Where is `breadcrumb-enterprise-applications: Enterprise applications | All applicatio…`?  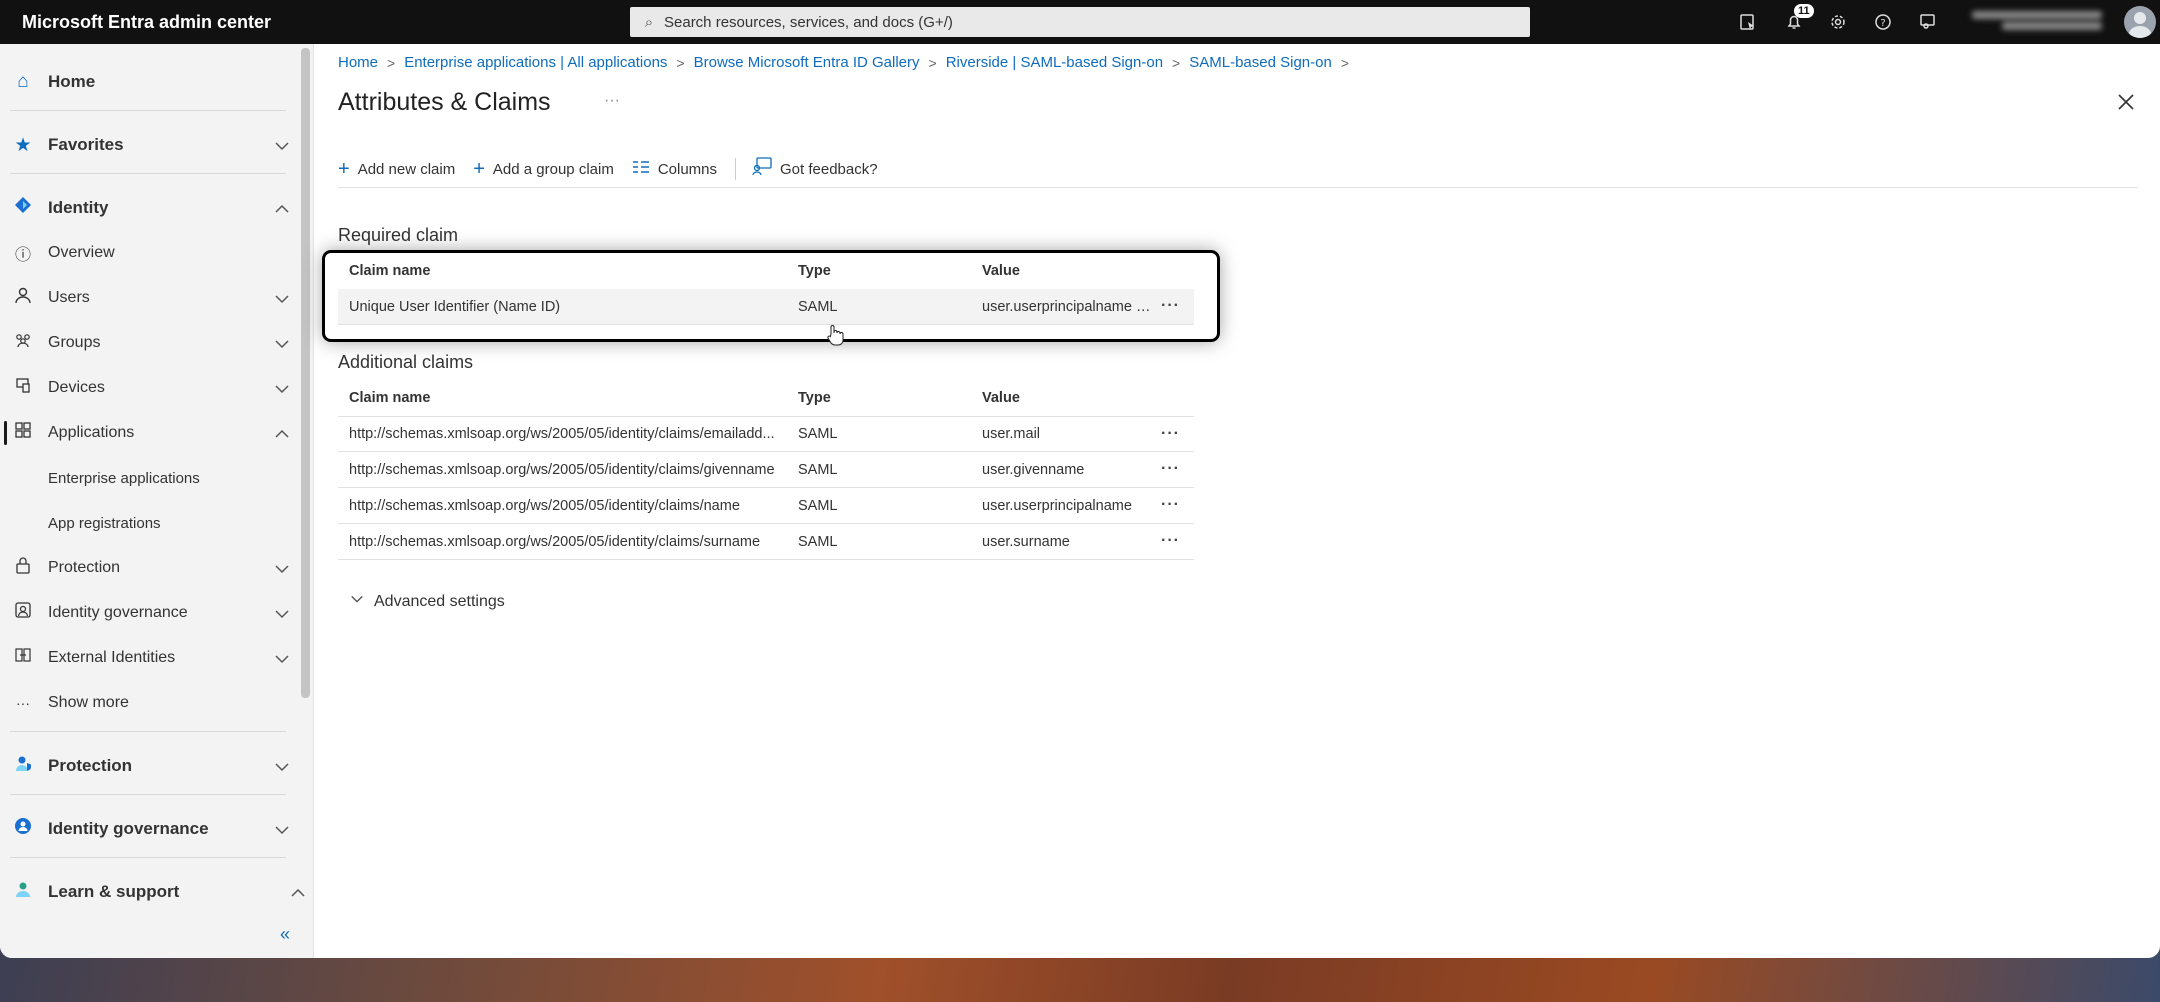
breadcrumb-enterprise-applications: Enterprise applications | All applicatio… is located at coordinates (535, 62).